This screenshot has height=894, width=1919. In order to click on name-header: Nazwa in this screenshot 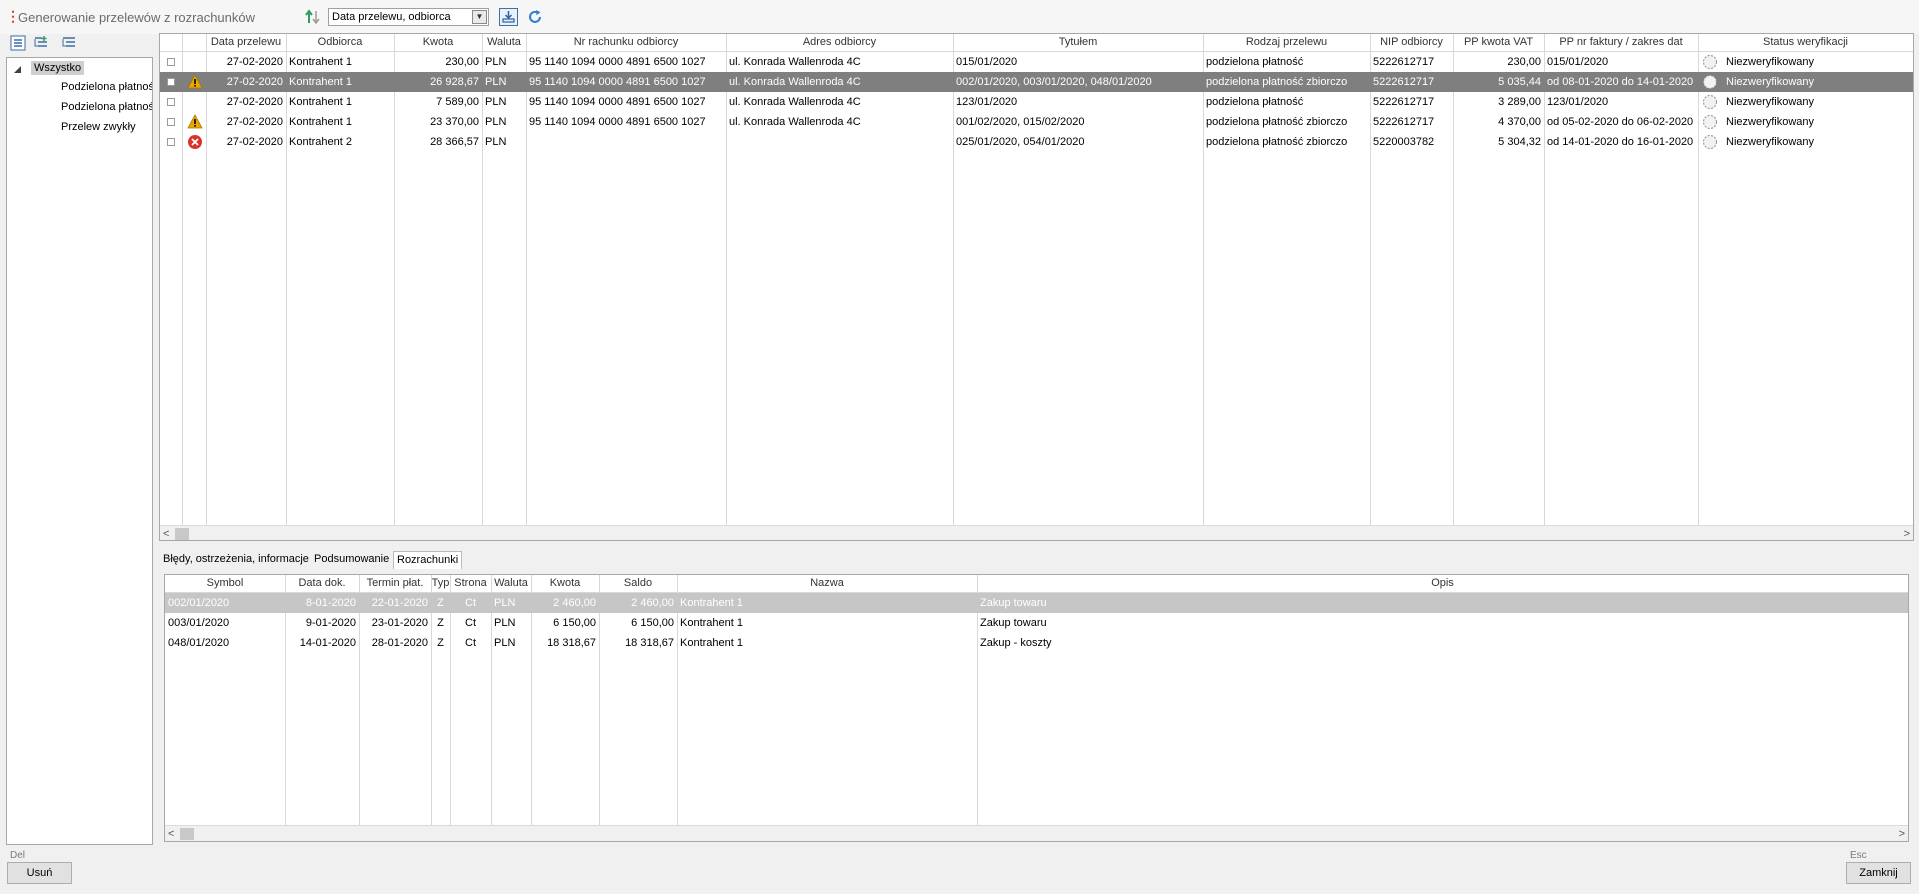, I will do `click(827, 584)`.